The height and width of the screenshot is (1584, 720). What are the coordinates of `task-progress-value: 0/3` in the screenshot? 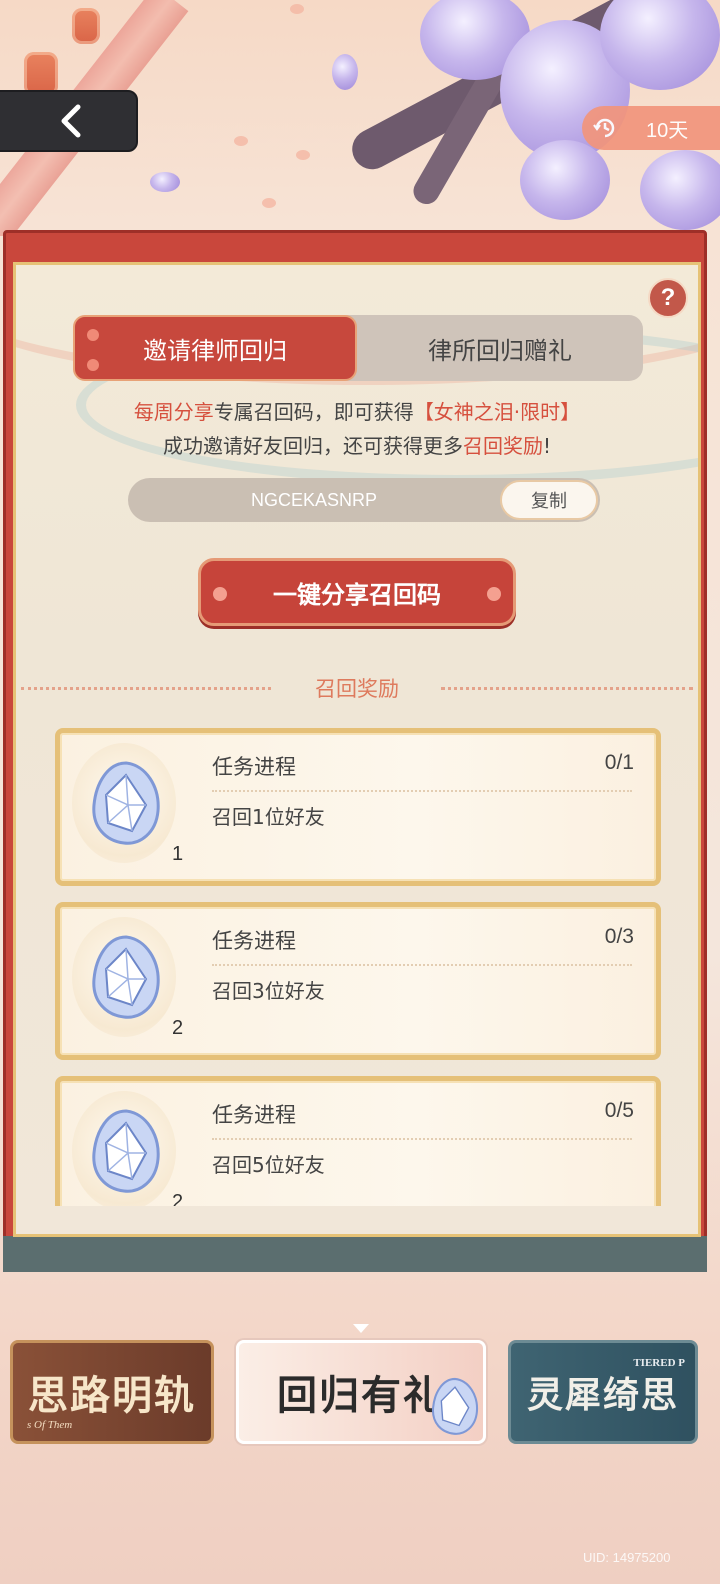 It's located at (619, 936).